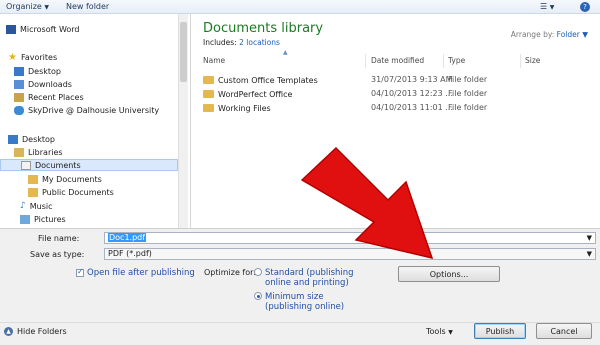 The height and width of the screenshot is (345, 600). Describe the element at coordinates (19, 84) in the screenshot. I see `downloads-icon` at that location.